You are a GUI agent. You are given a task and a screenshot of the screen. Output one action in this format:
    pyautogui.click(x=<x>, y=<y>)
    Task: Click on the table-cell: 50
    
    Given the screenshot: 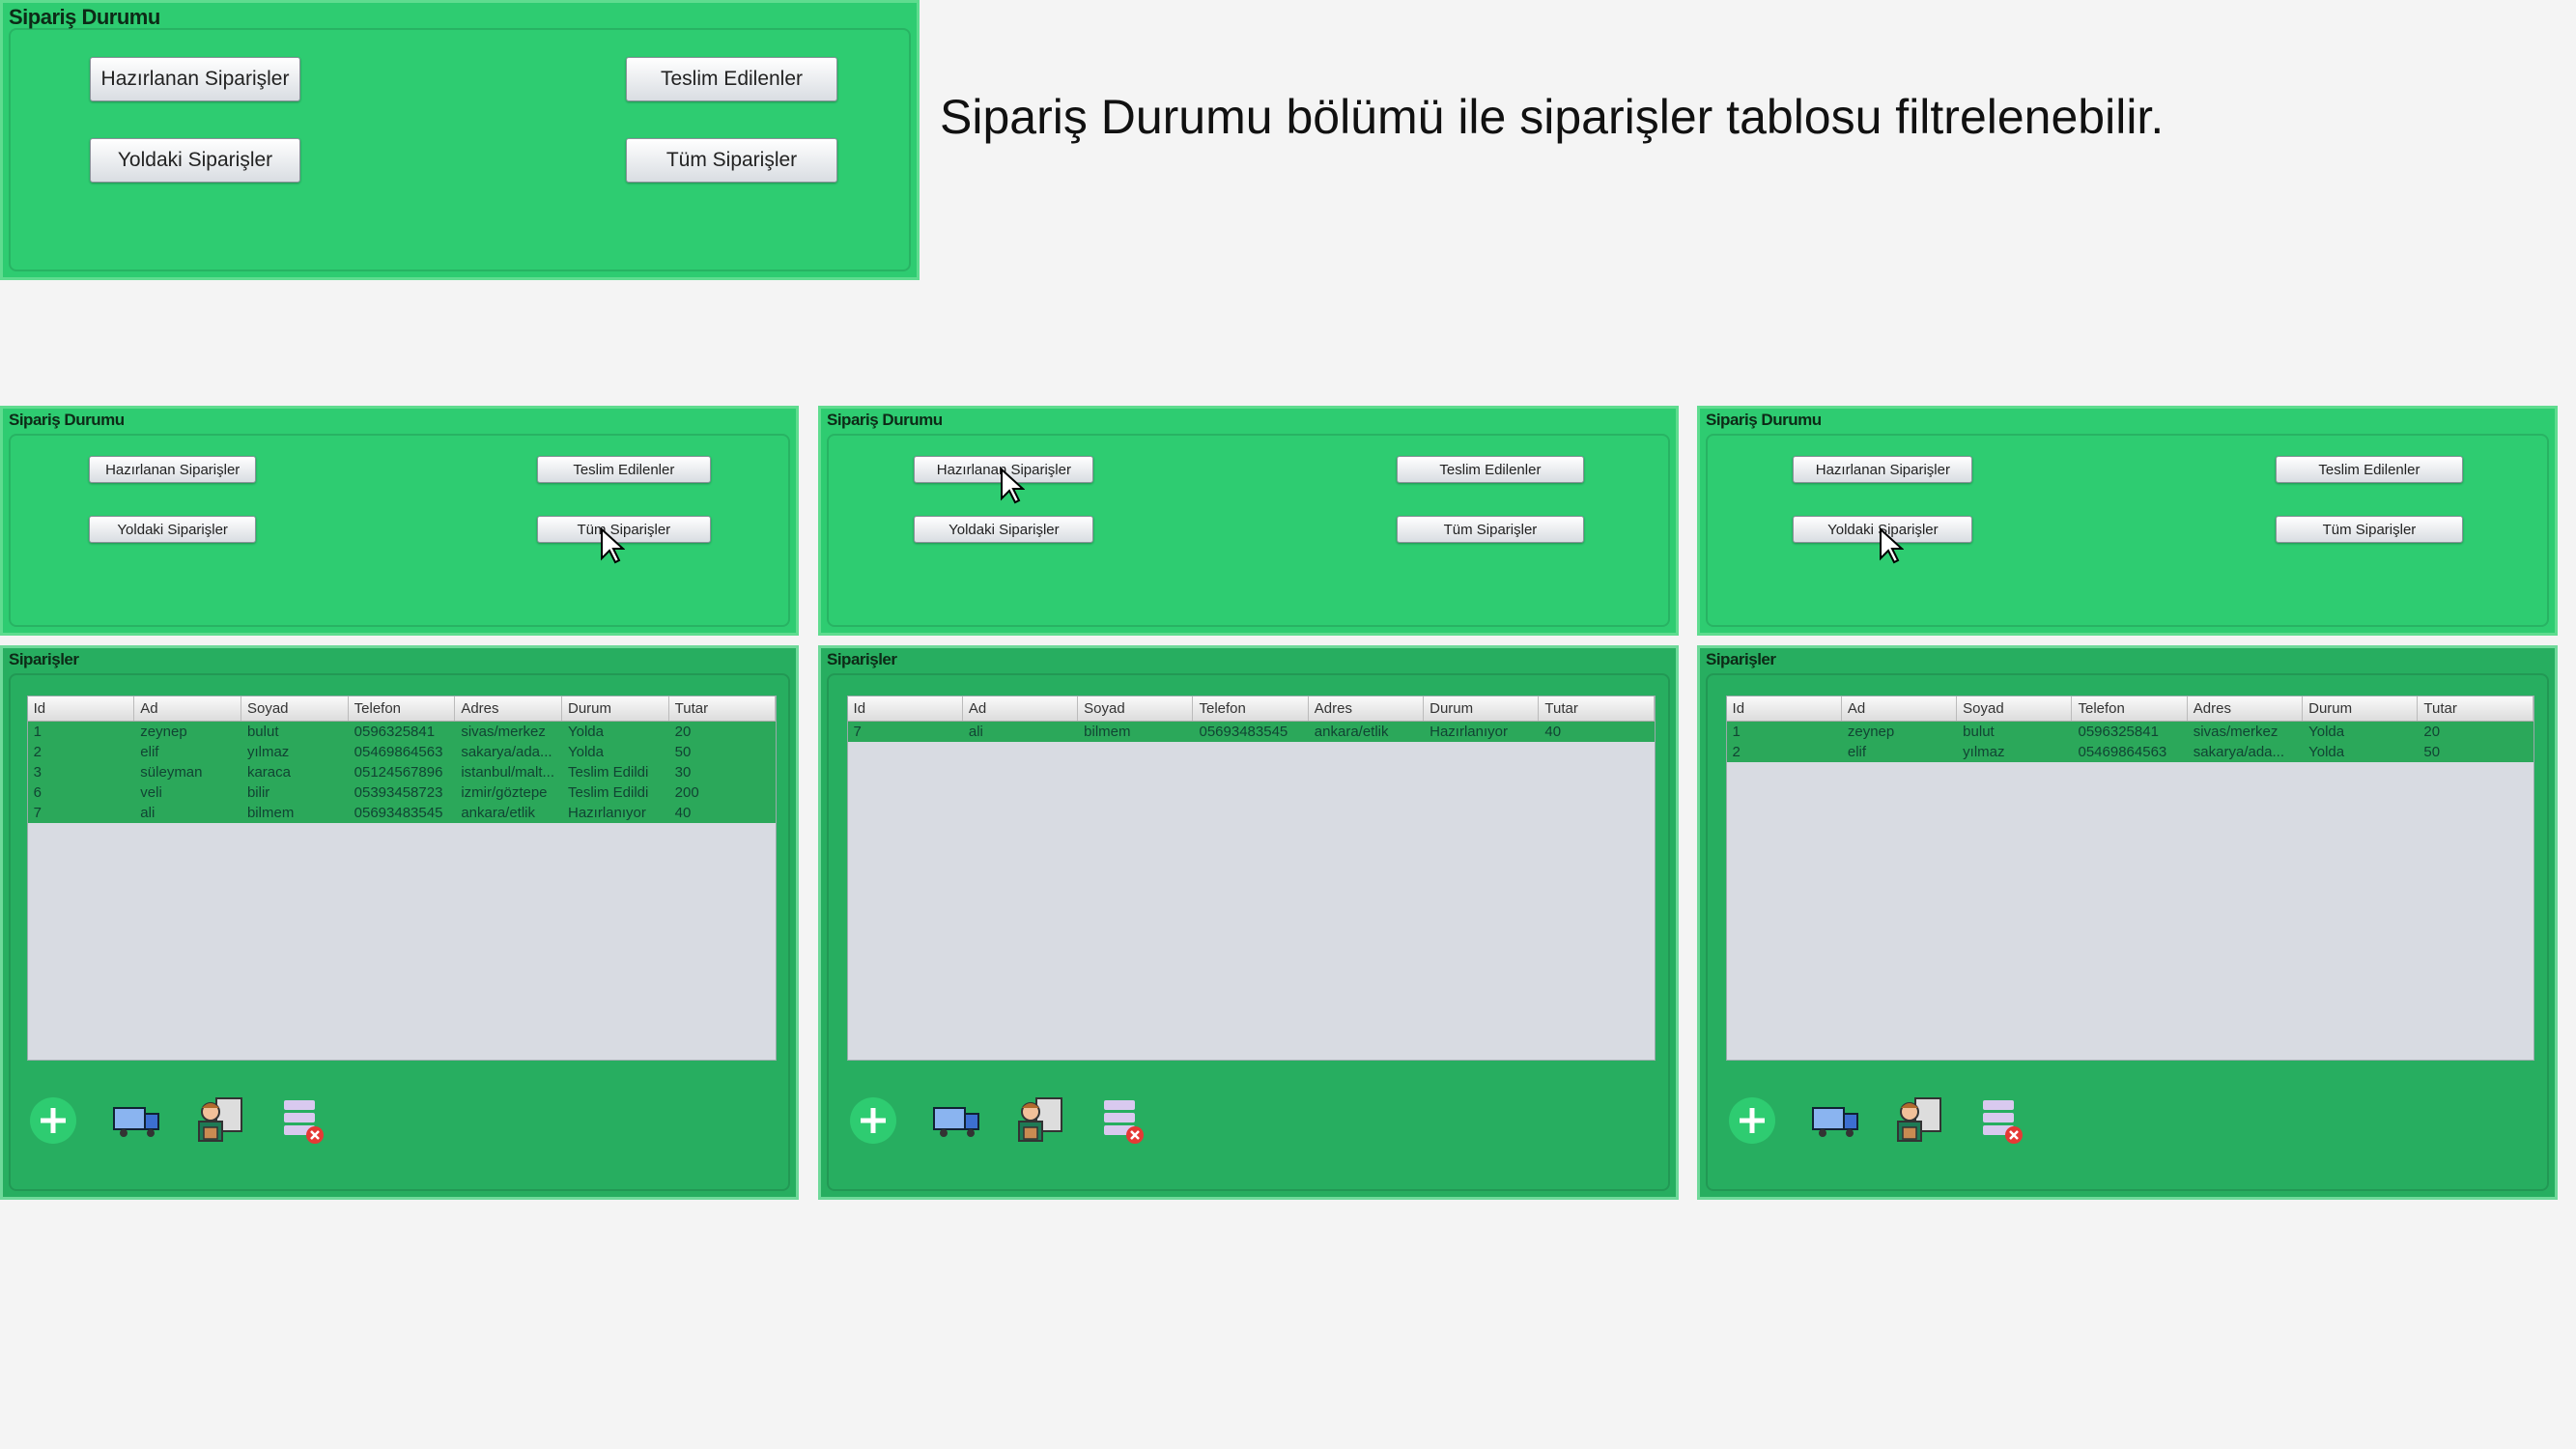 What is the action you would take?
    pyautogui.click(x=683, y=752)
    